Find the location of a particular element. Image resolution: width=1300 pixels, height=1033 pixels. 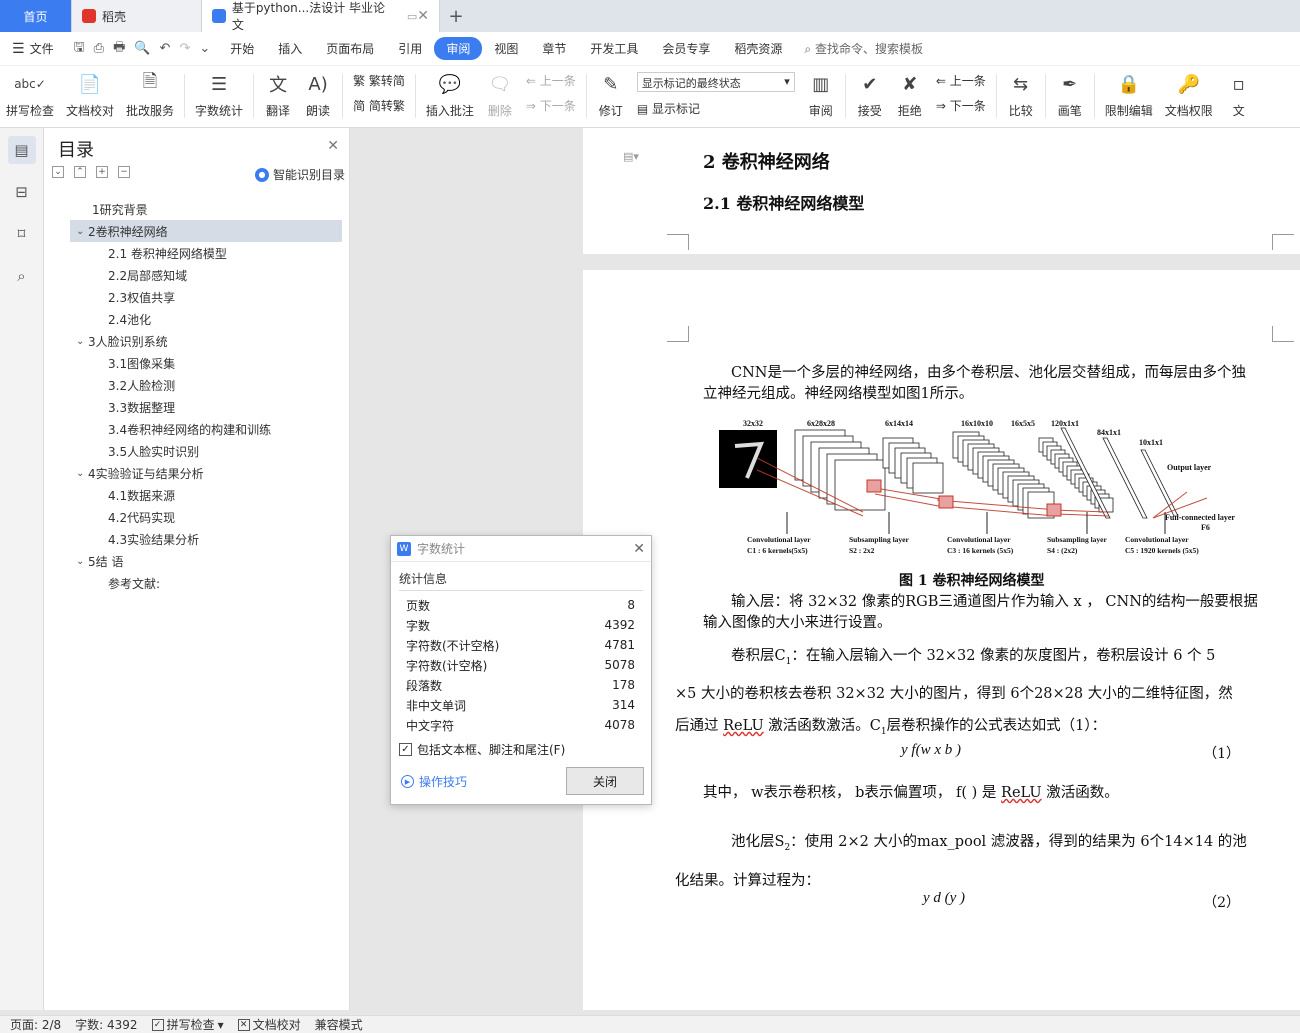

print-preview-icon: 🔍 is located at coordinates (142, 48).